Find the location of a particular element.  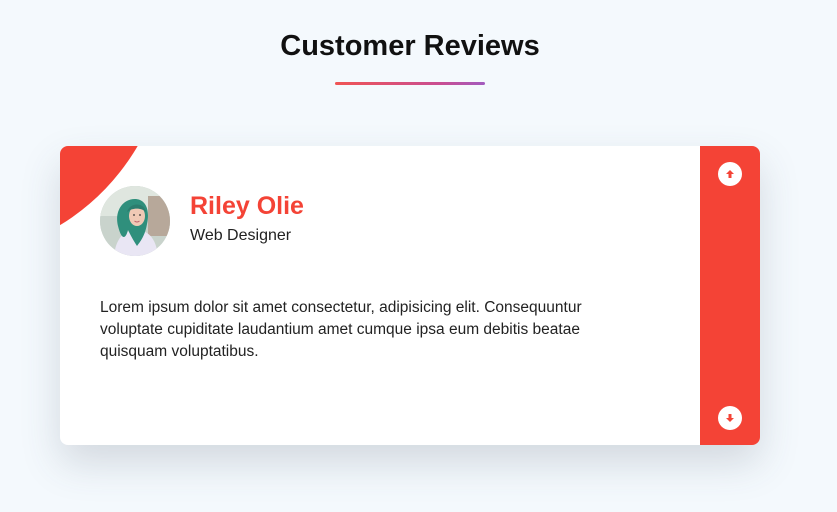

reviewer-role: Web Designer is located at coordinates (241, 235).